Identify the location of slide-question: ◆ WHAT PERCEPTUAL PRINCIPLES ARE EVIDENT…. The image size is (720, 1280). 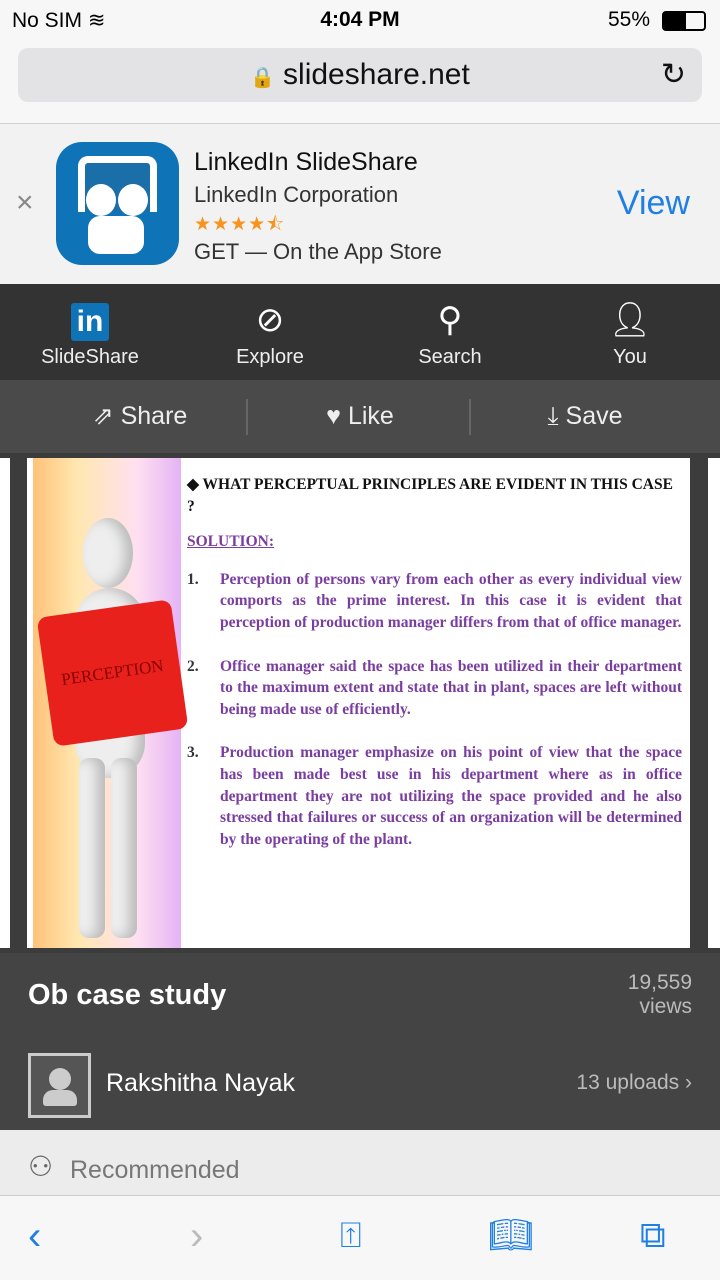
(430, 495).